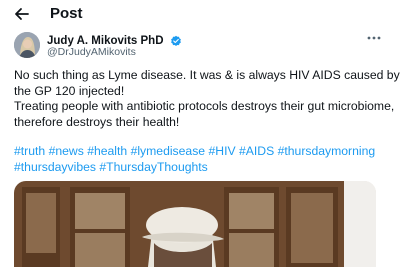  I want to click on page-title: Post, so click(66, 13).